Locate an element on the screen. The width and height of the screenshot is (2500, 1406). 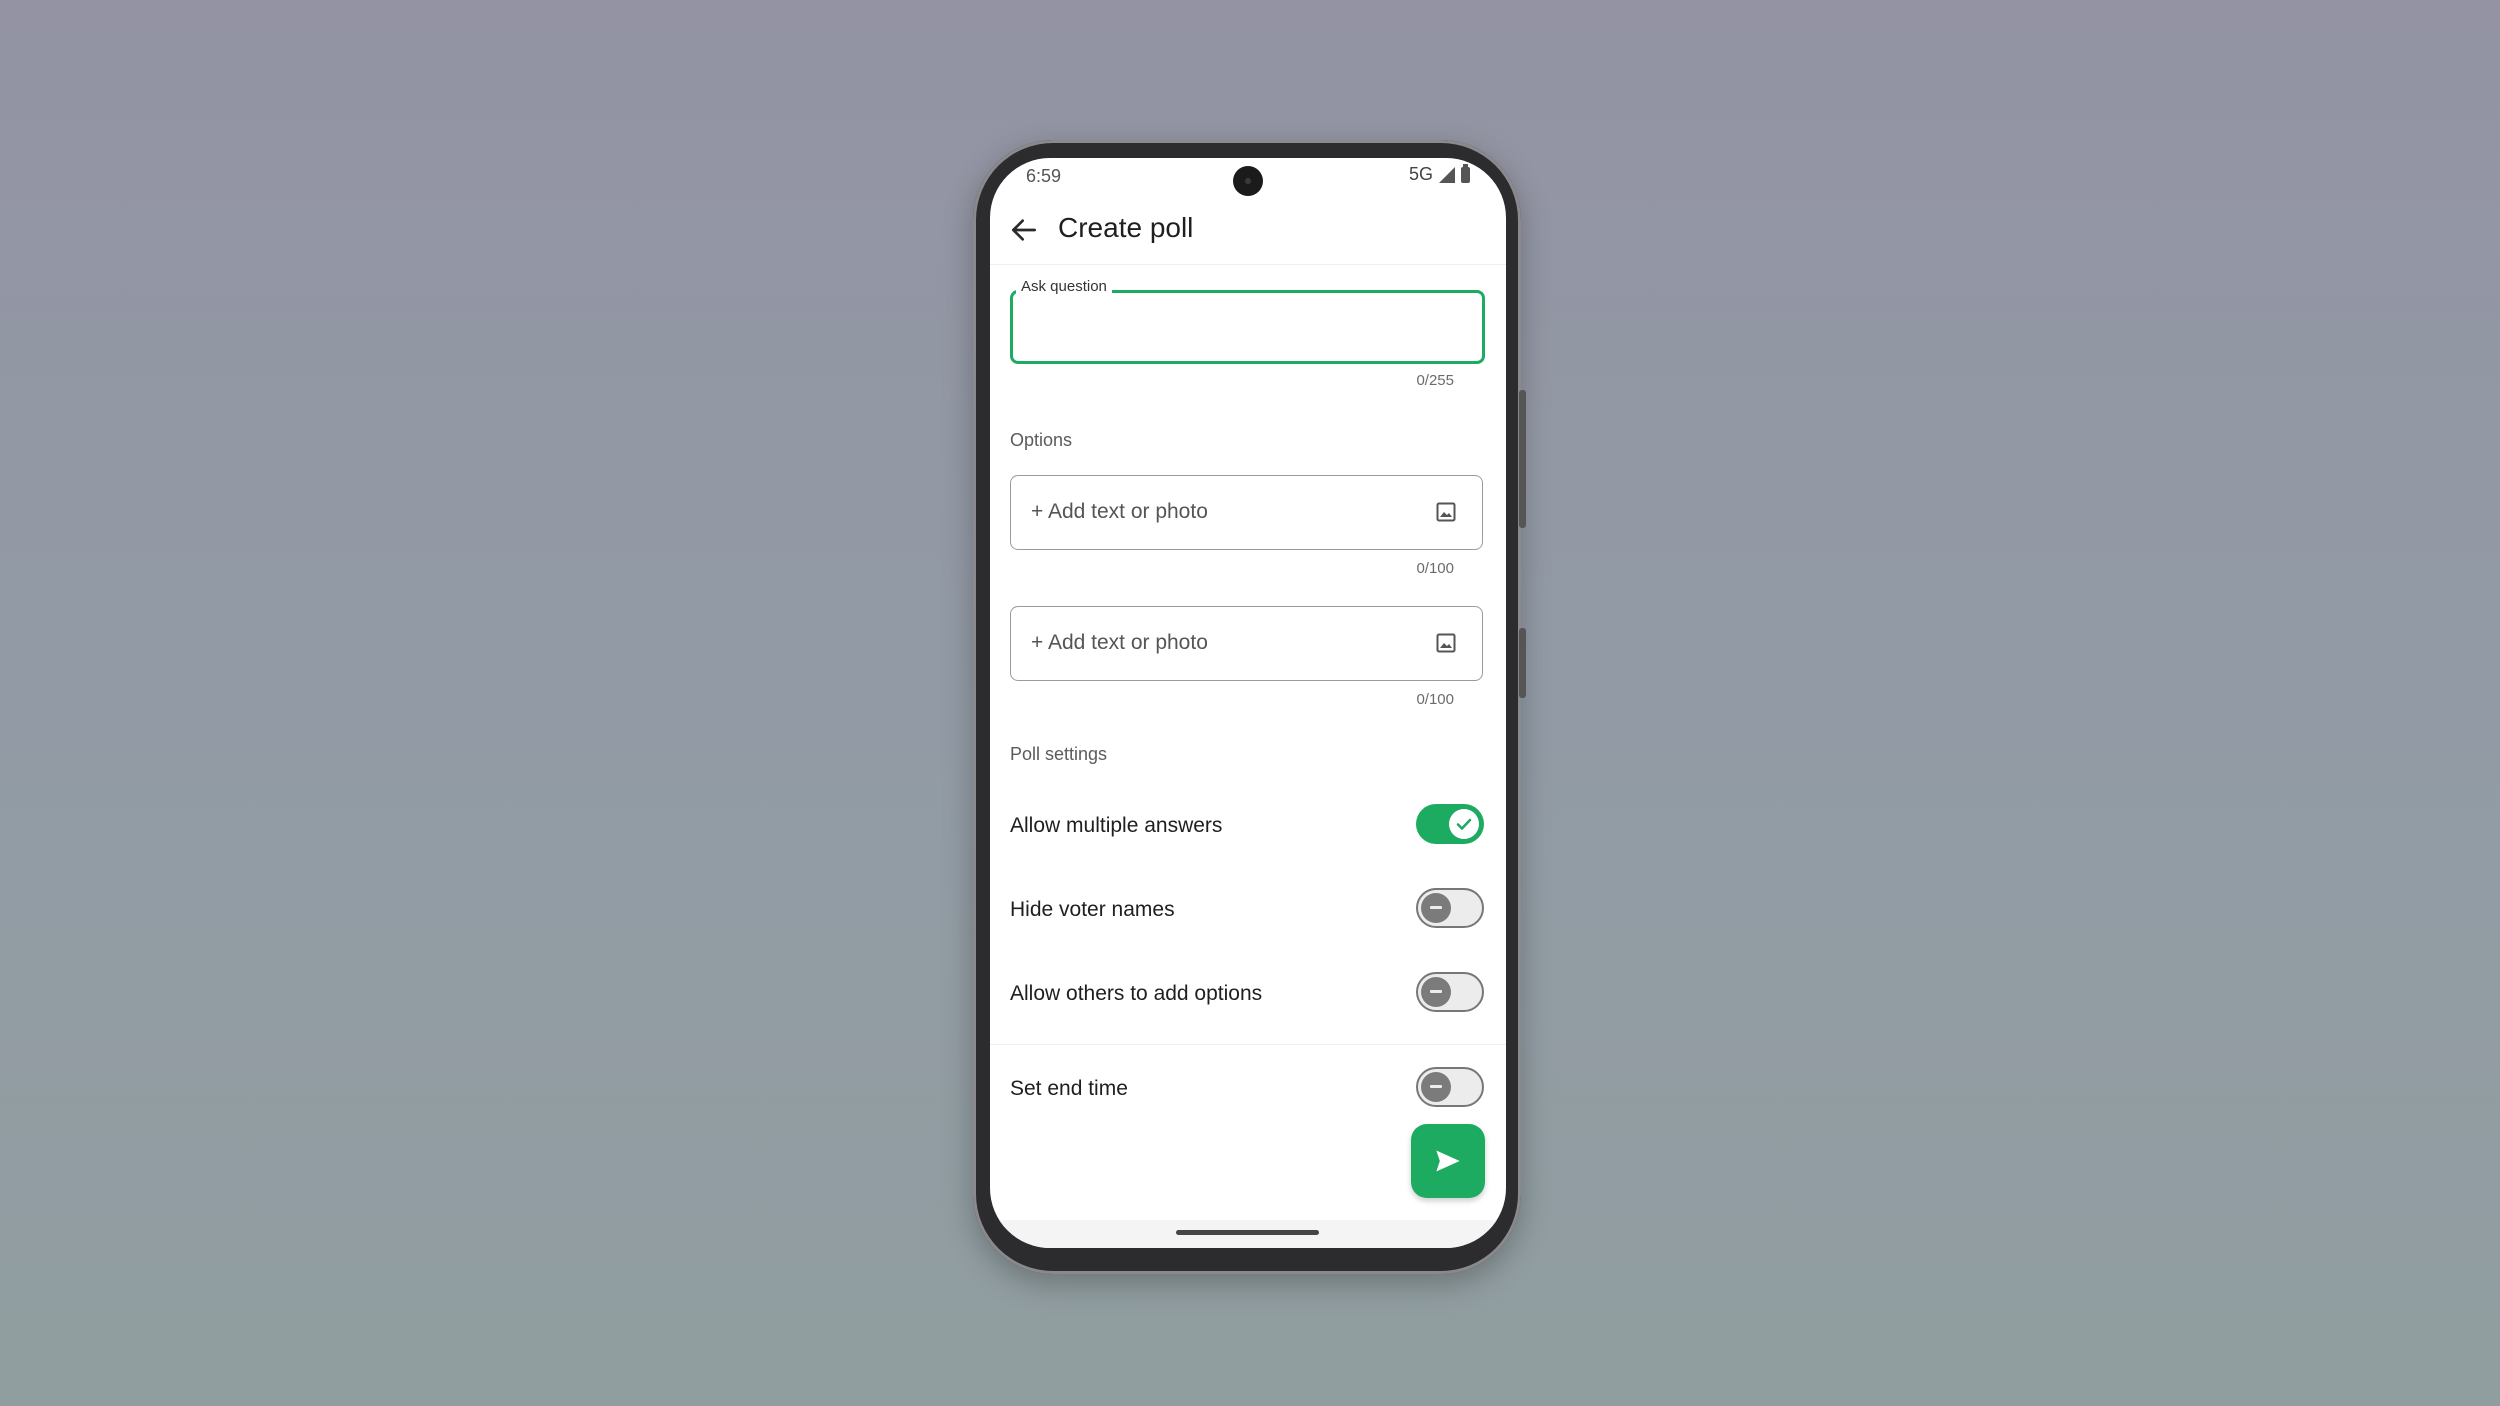
setting-hide-voter-names: Hide voter names is located at coordinates (1248, 910).